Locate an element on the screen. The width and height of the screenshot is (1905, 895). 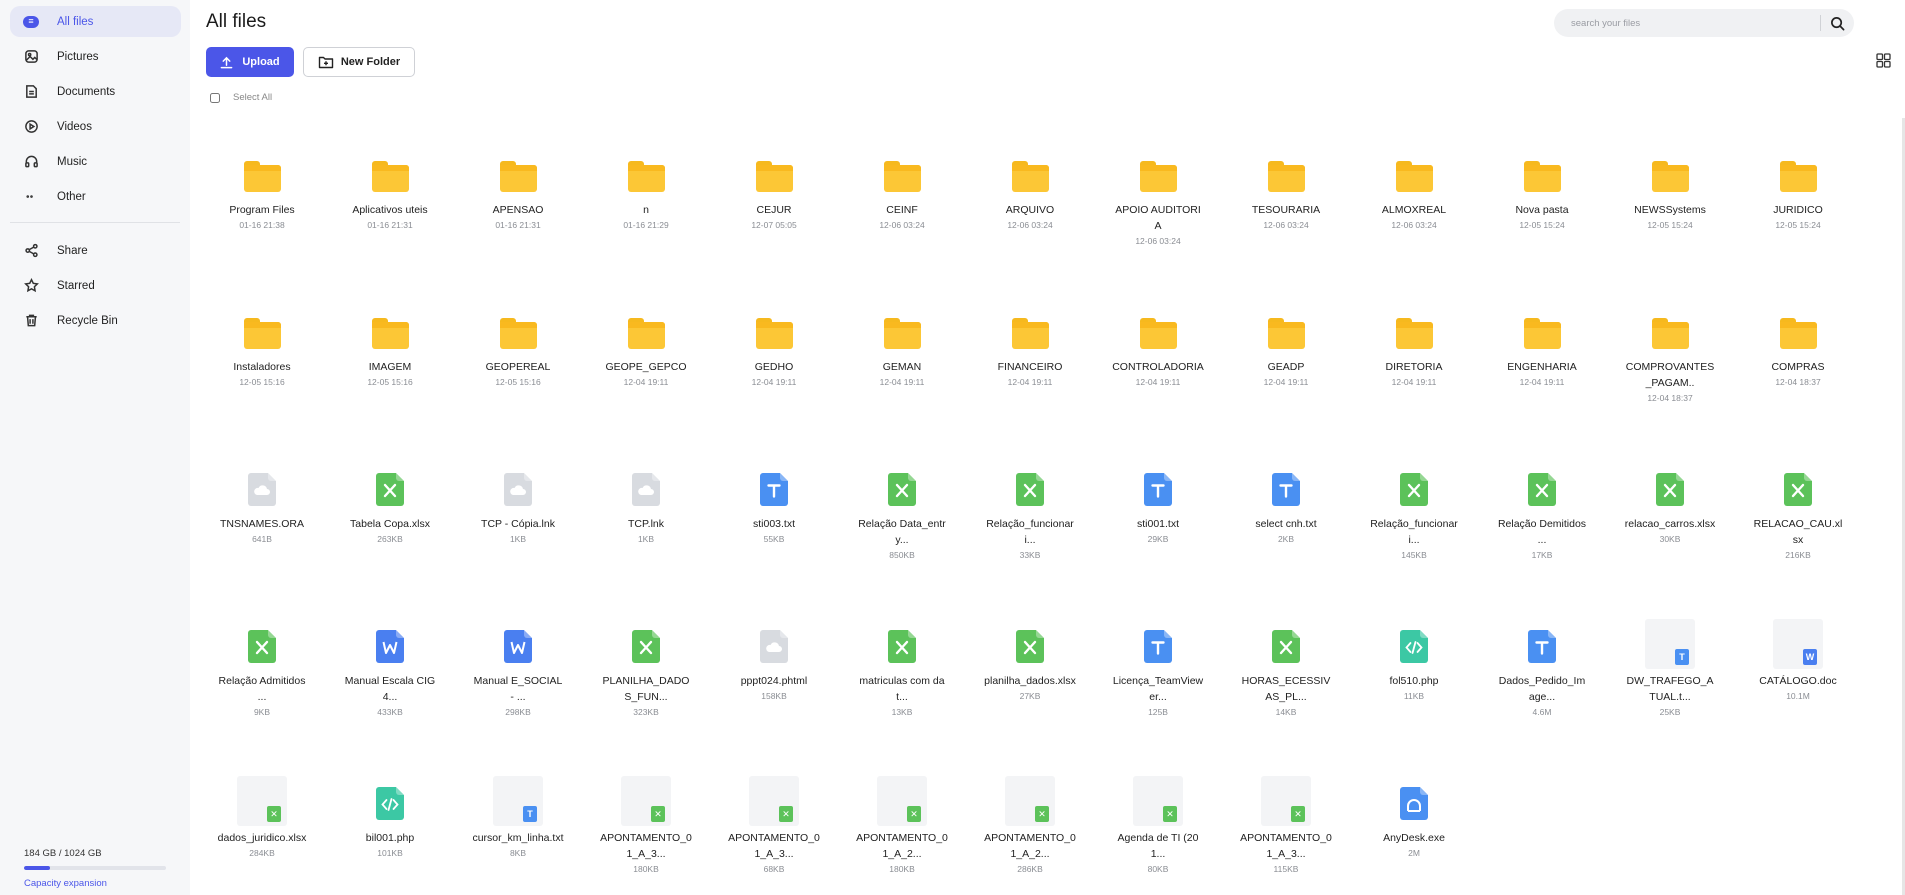
folder-item: Instaladores 12-05 15:16 is located at coordinates (262, 369).